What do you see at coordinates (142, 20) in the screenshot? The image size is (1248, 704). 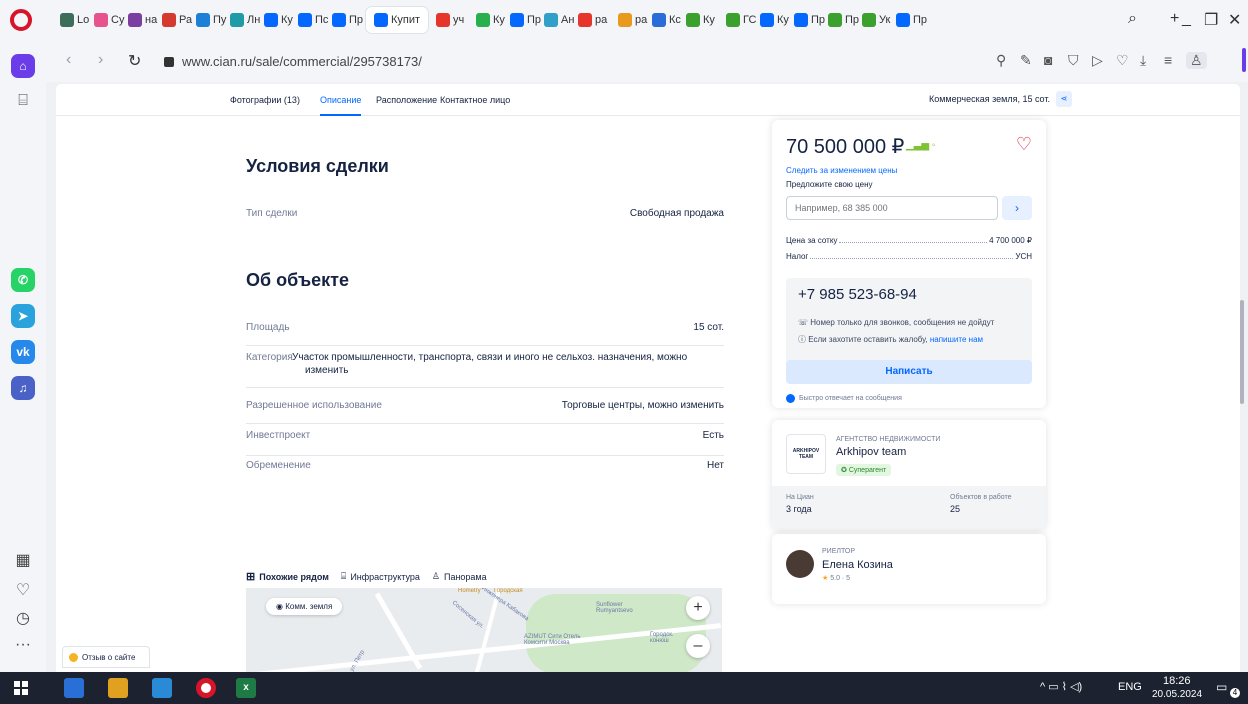 I see `browser-tab: на` at bounding box center [142, 20].